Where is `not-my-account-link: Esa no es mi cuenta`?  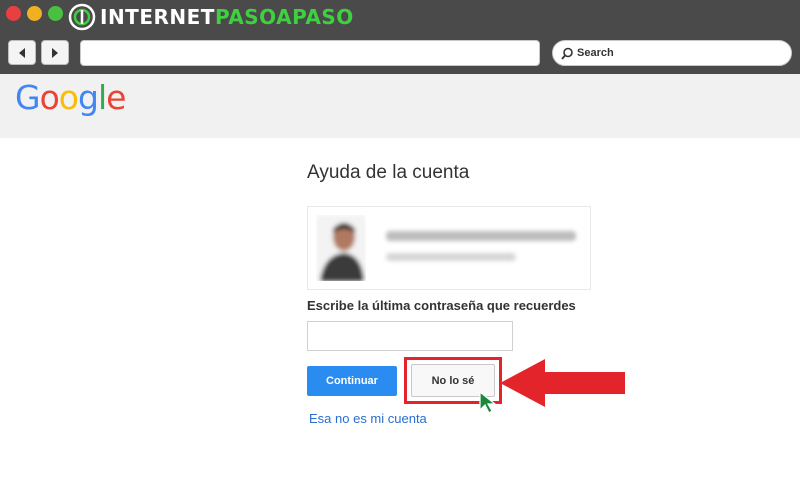 not-my-account-link: Esa no es mi cuenta is located at coordinates (368, 418).